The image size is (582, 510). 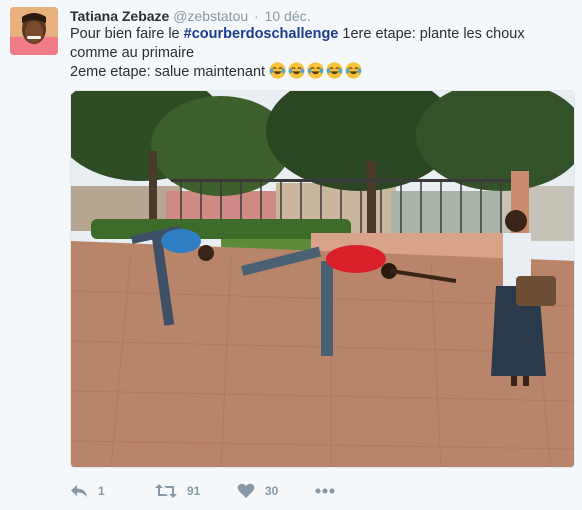 I want to click on hashtag-link: #courberdoschallenge, so click(x=261, y=34).